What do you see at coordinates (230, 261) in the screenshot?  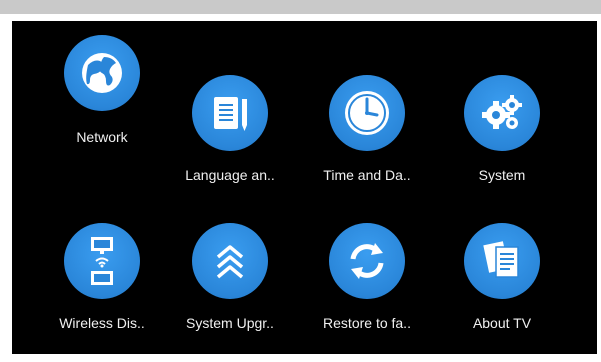 I see `chevrons-up-icon` at bounding box center [230, 261].